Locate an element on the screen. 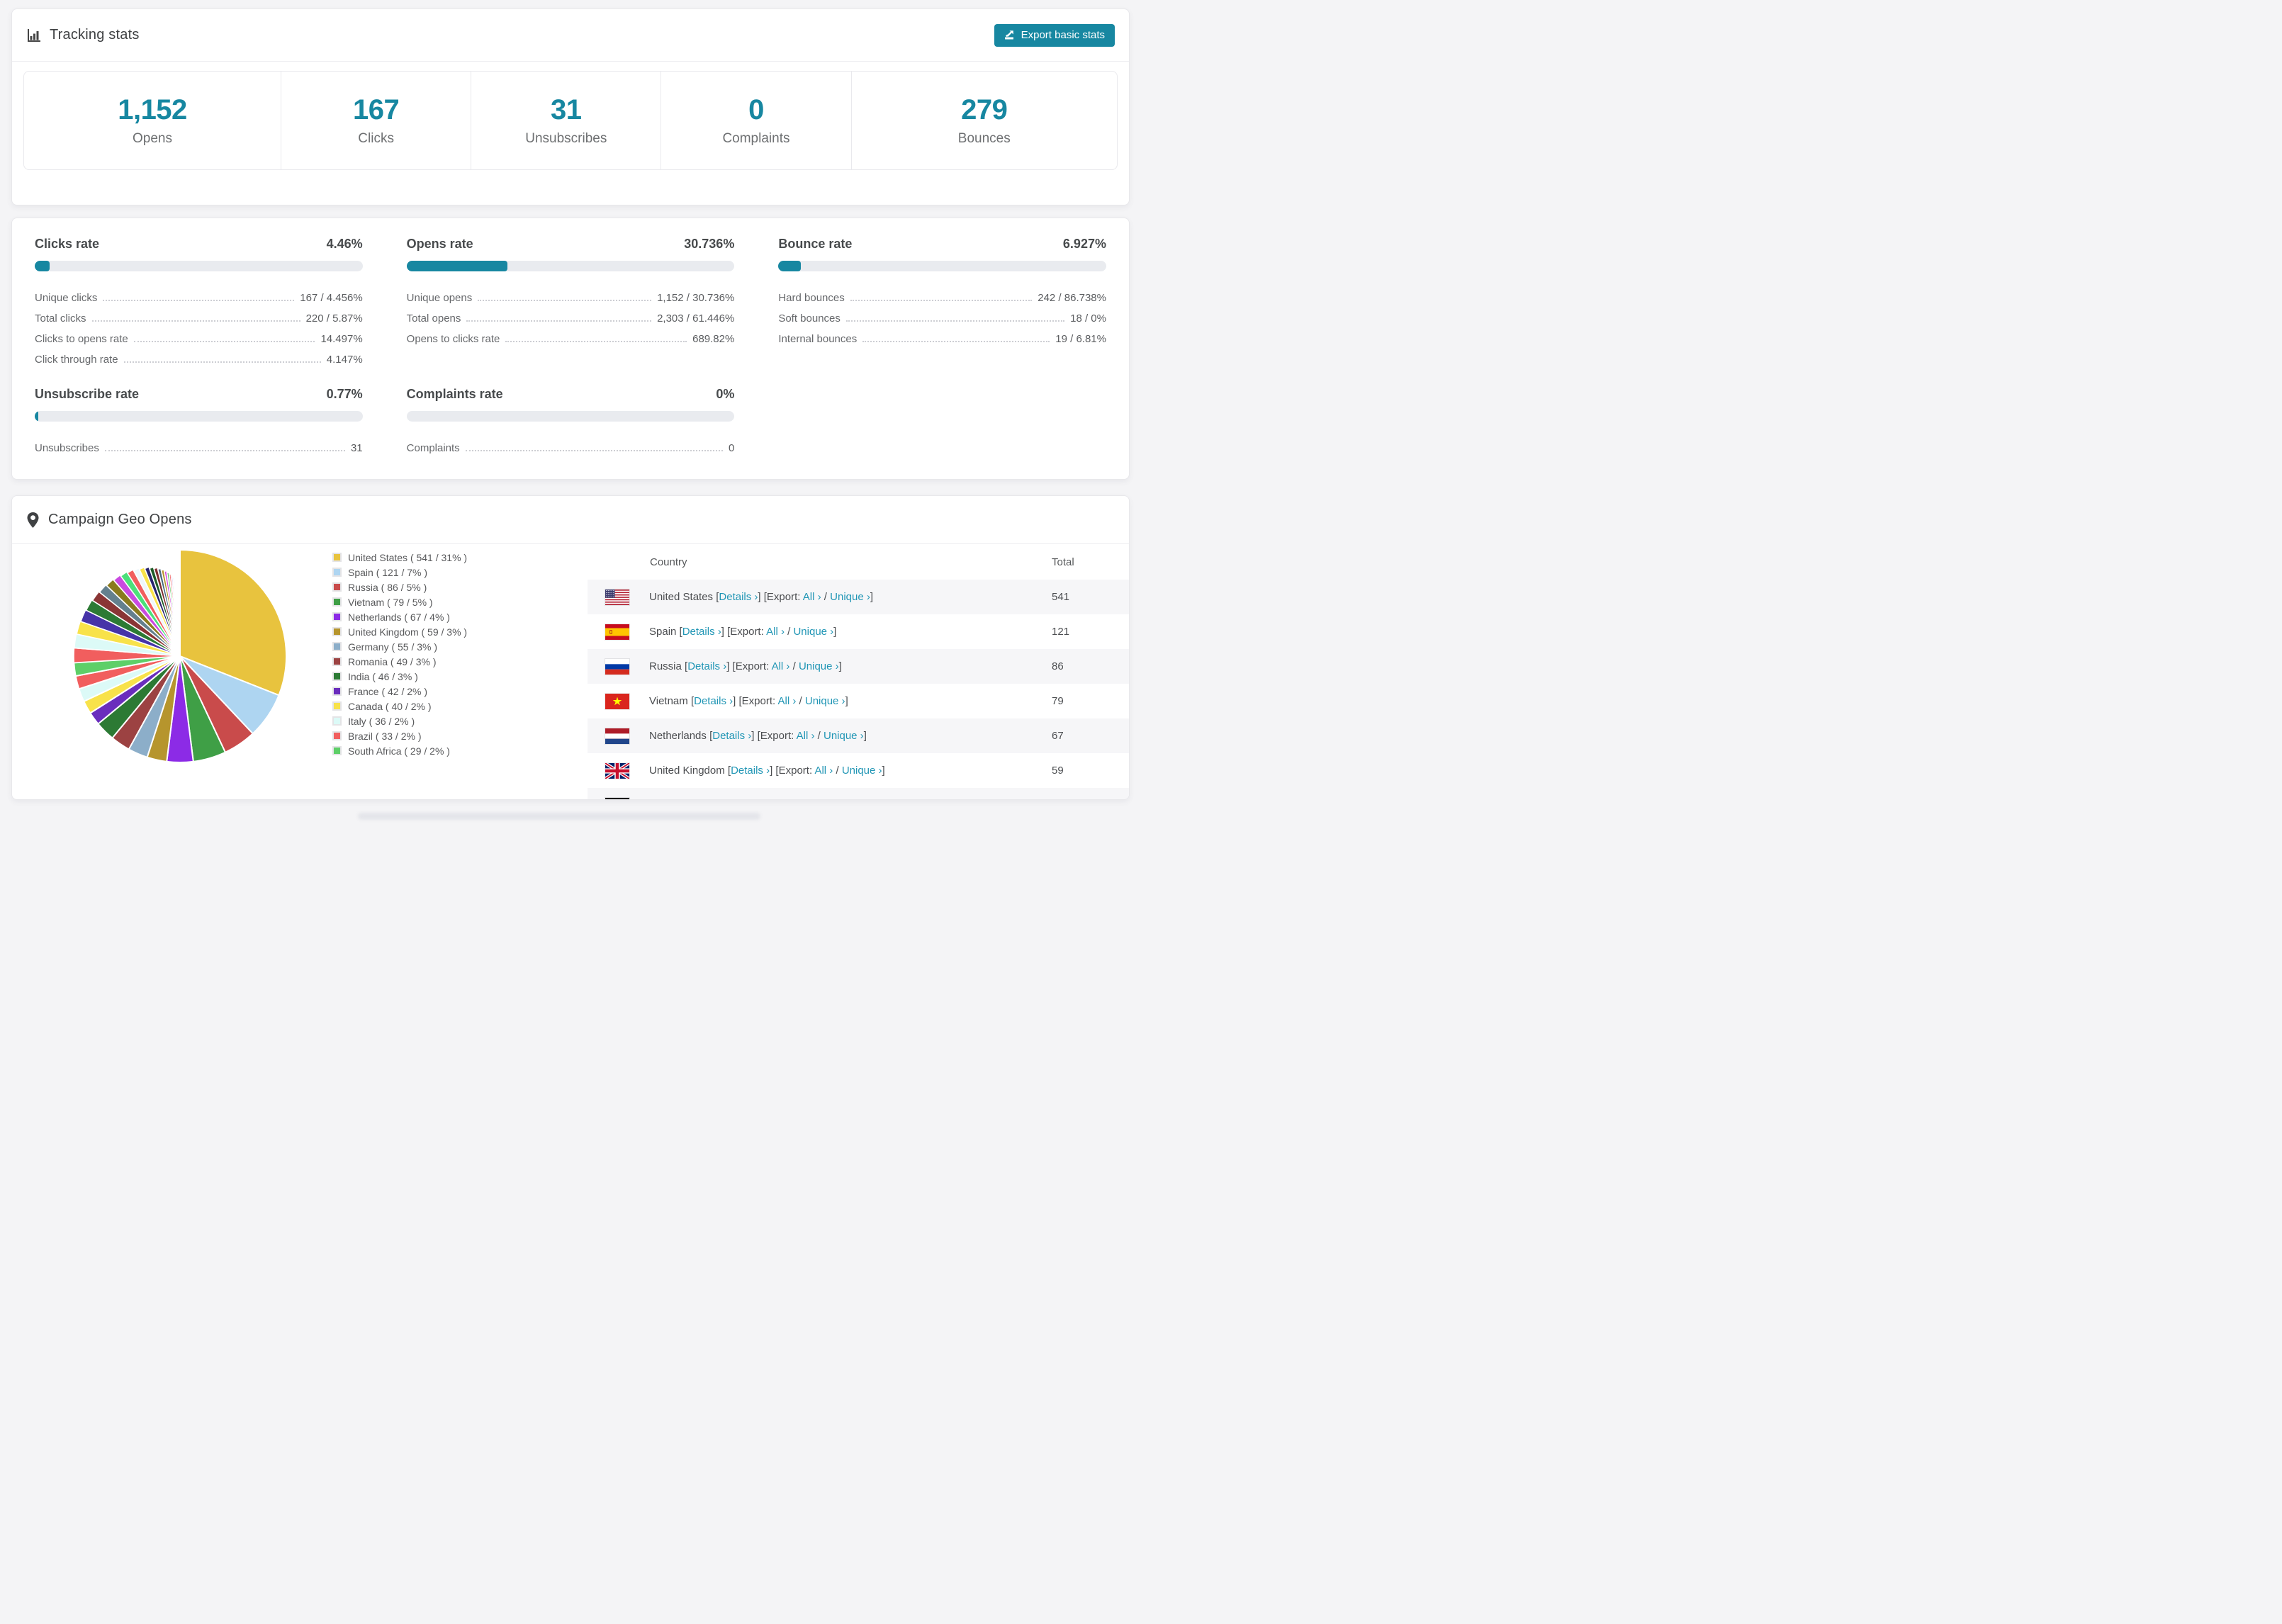 This screenshot has width=2282, height=1624. bracket: ] [ is located at coordinates (731, 666).